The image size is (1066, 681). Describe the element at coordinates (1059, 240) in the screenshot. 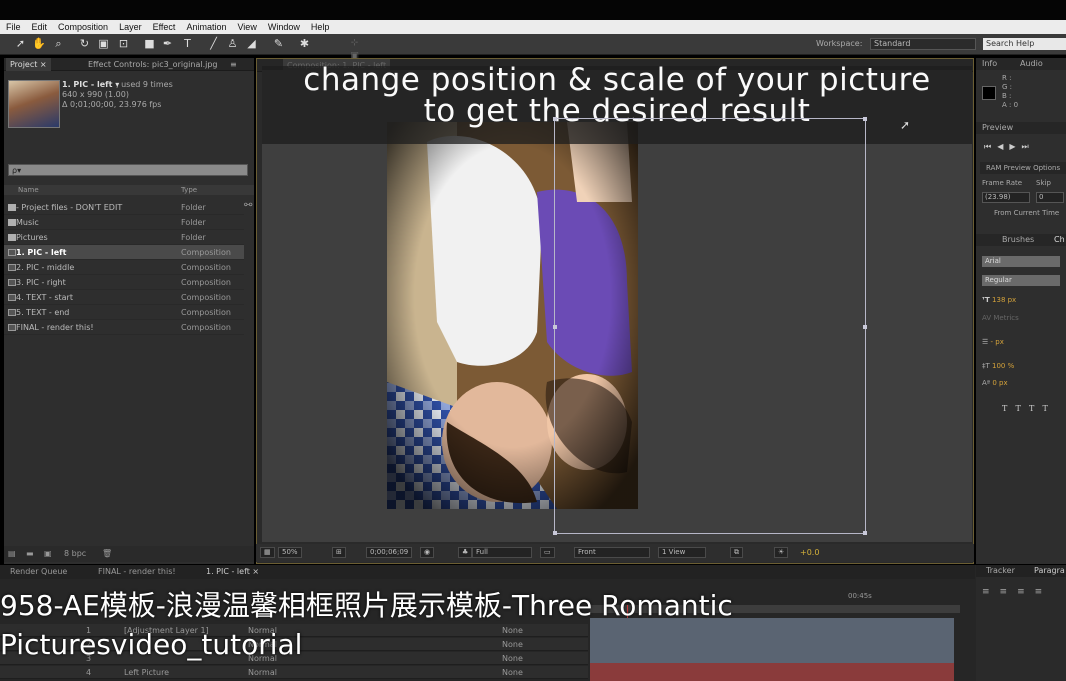

I see `tab-character: Ch` at that location.